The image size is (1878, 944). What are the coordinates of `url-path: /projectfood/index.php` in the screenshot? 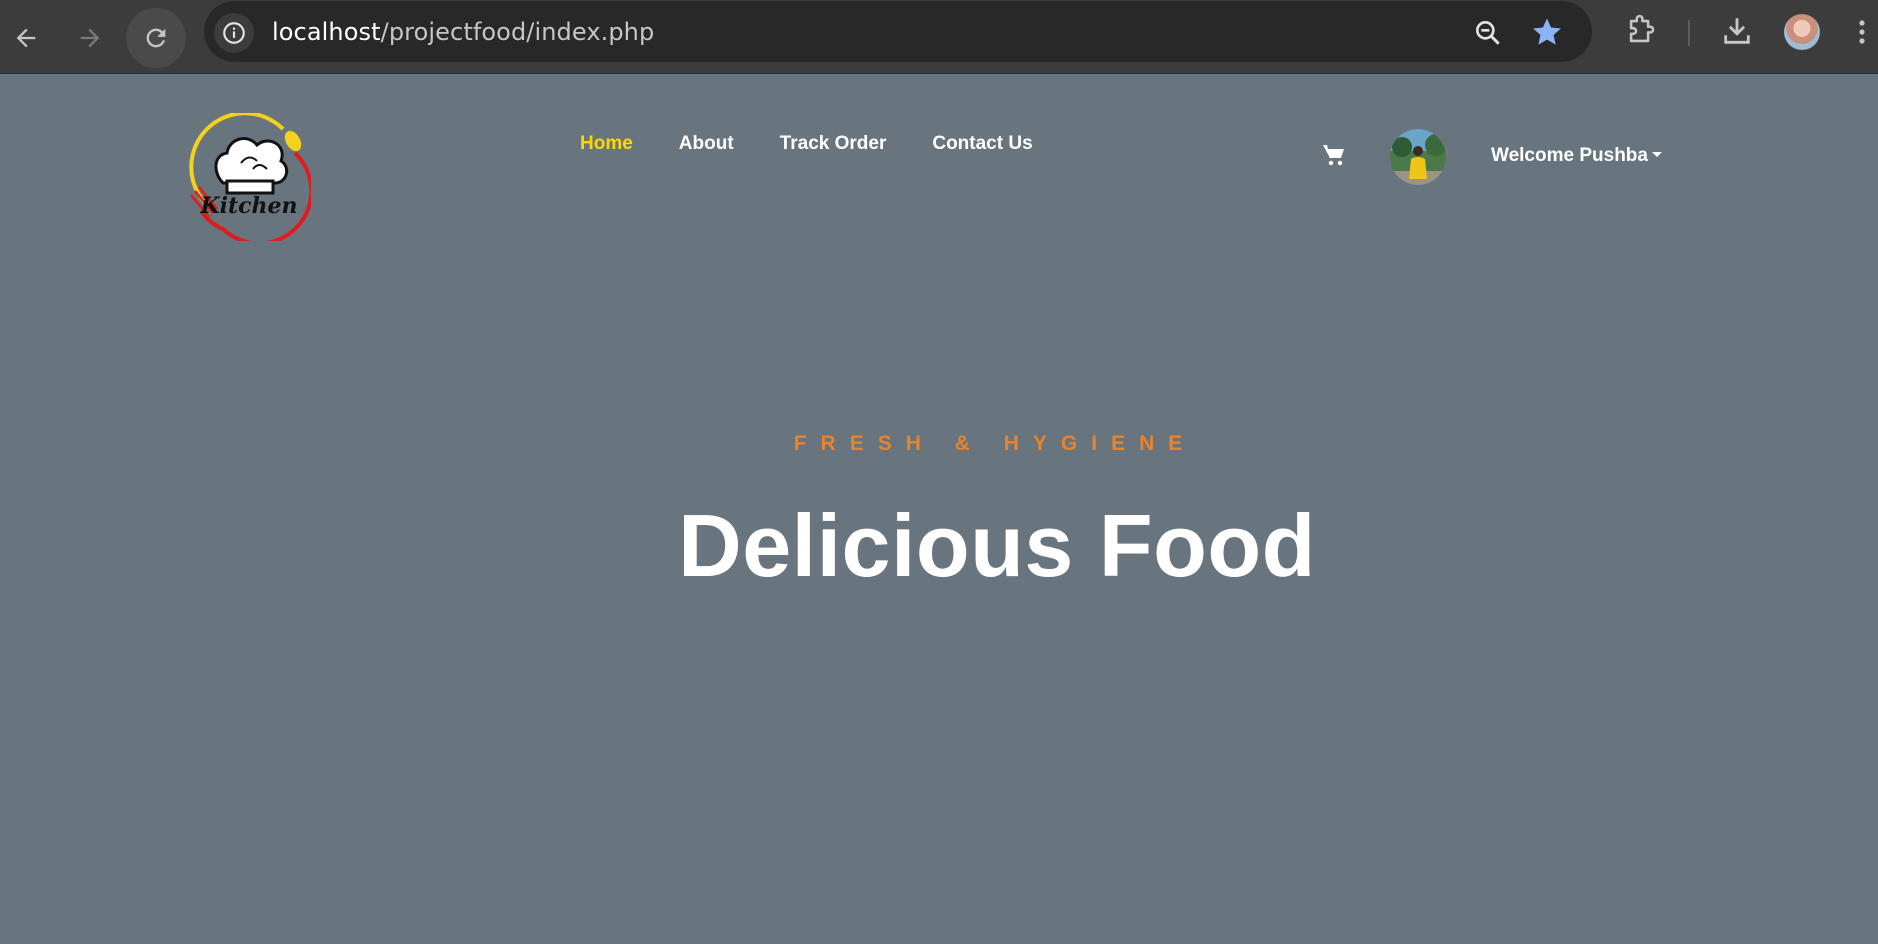 It's located at (517, 32).